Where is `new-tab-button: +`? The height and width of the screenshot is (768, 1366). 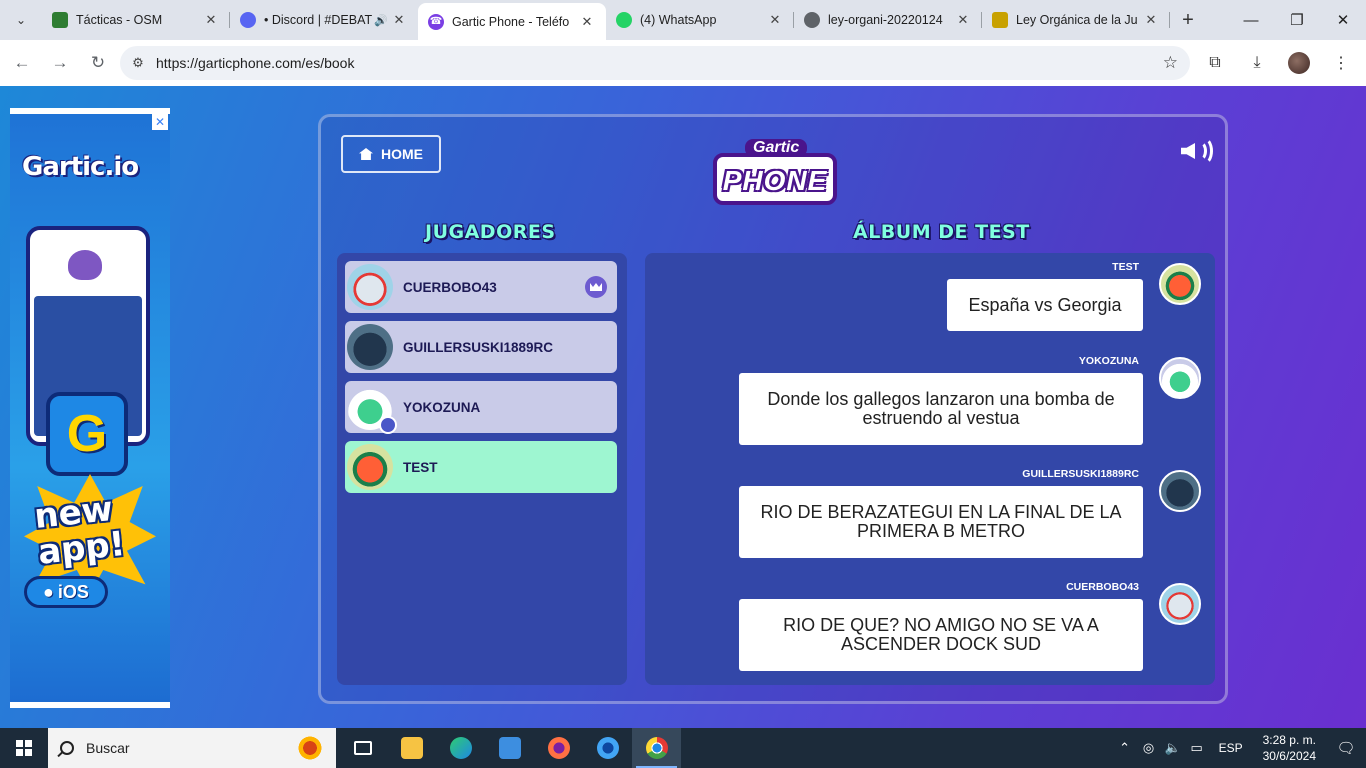 new-tab-button: + is located at coordinates (1188, 20).